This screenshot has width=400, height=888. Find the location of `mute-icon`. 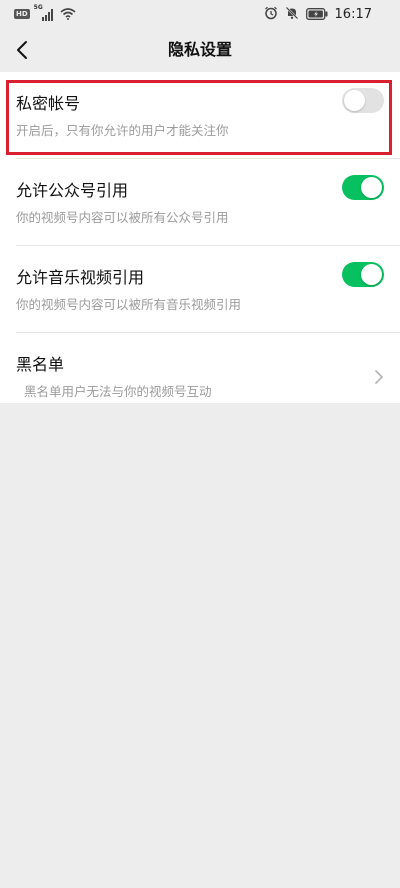

mute-icon is located at coordinates (292, 14).